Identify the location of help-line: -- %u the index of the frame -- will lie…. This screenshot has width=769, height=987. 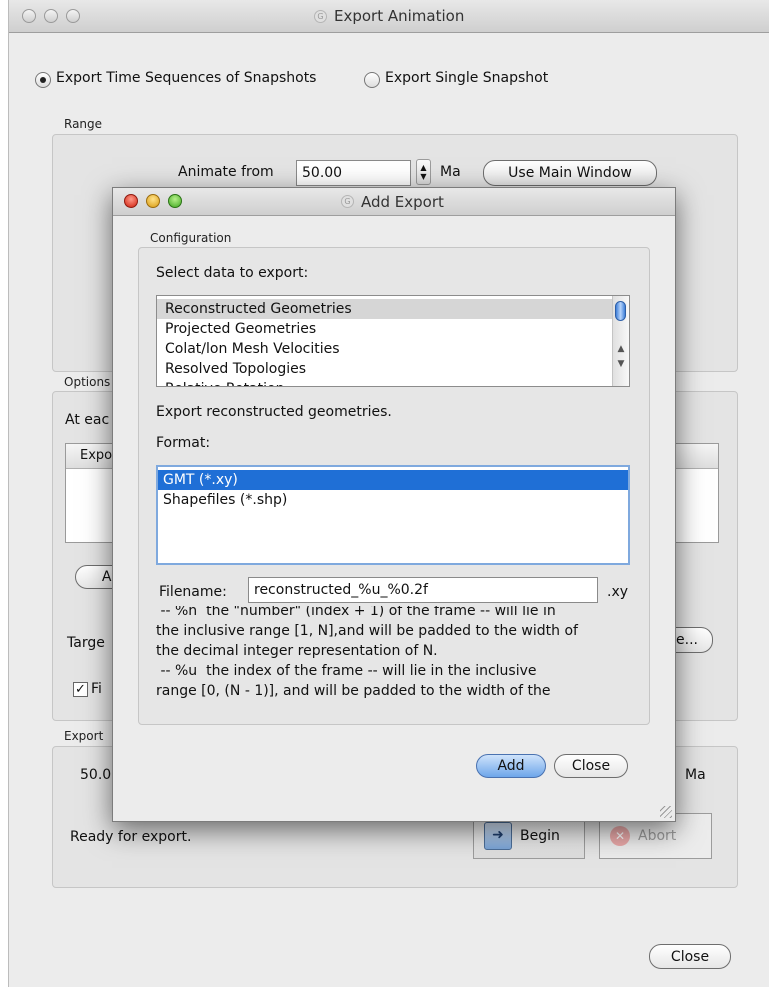
(346, 671).